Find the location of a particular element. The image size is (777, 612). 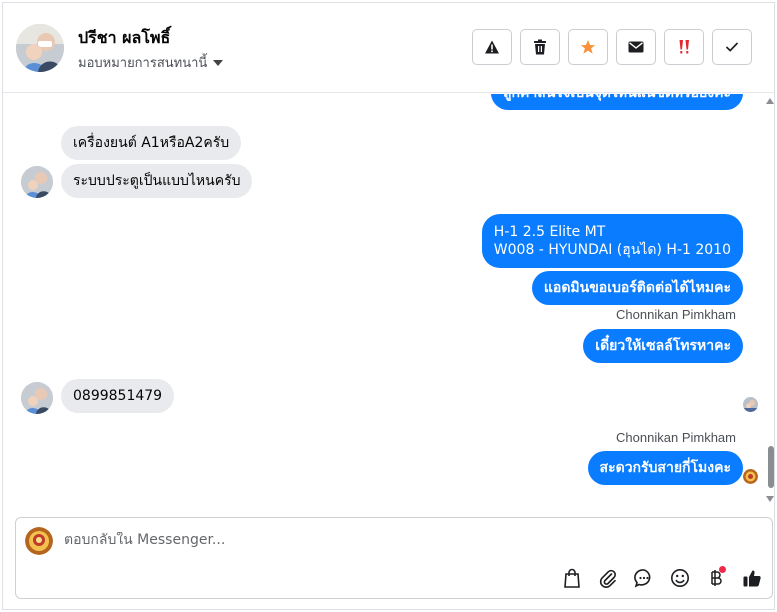

spam-button is located at coordinates (684, 47).